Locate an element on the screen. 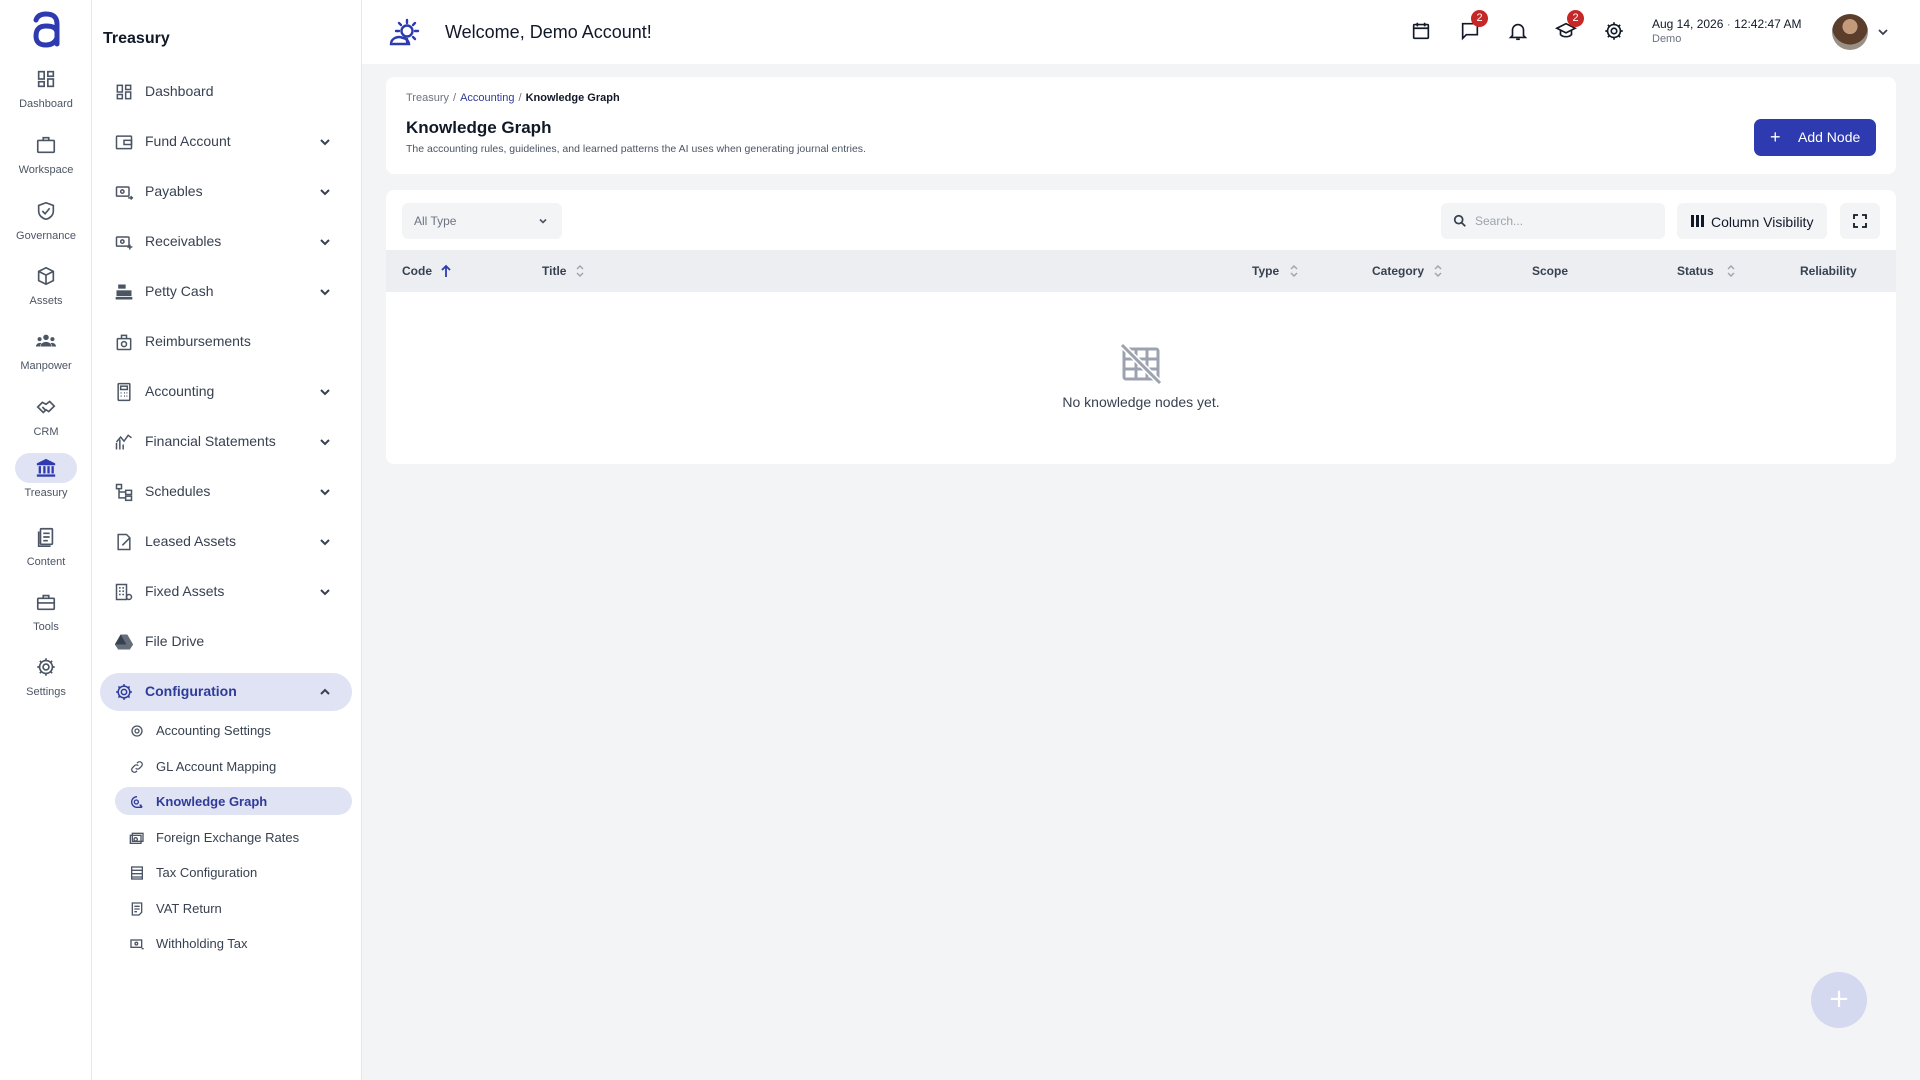 Image resolution: width=1920 pixels, height=1080 pixels. rail-item-settings: Settings is located at coordinates (46, 682).